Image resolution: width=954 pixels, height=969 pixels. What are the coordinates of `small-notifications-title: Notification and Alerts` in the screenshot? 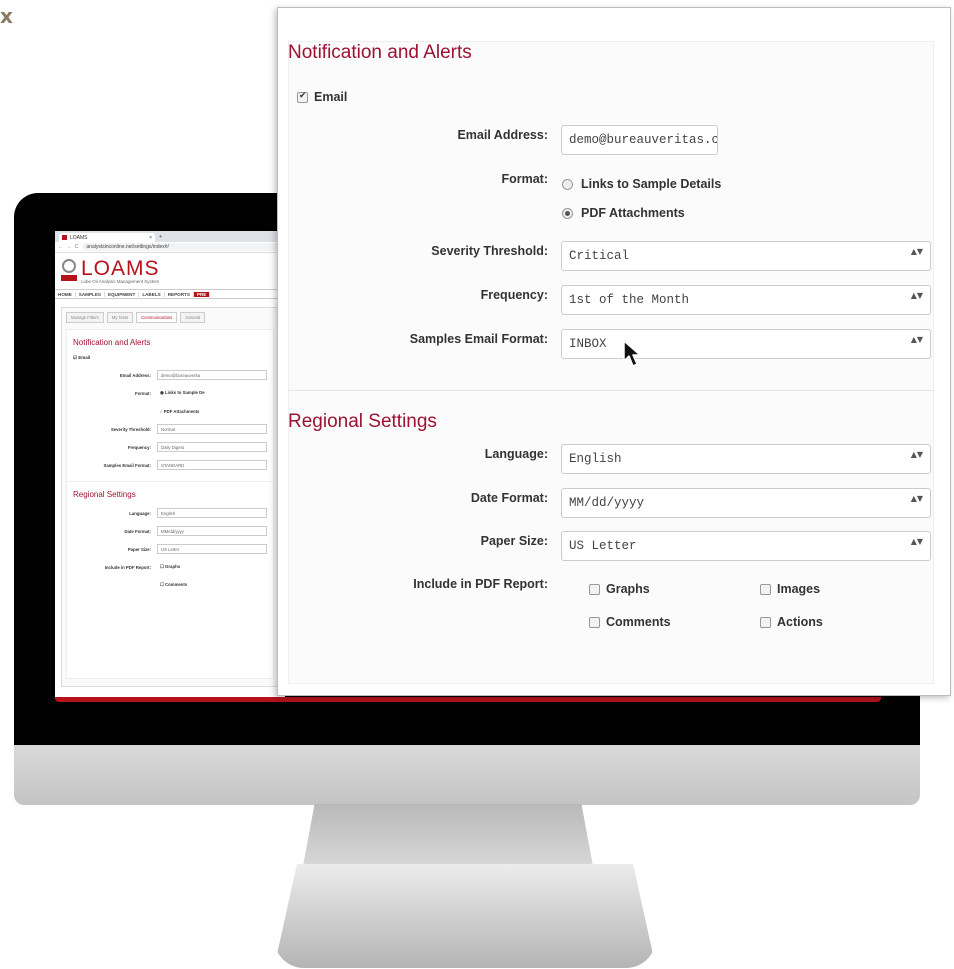 It's located at (112, 342).